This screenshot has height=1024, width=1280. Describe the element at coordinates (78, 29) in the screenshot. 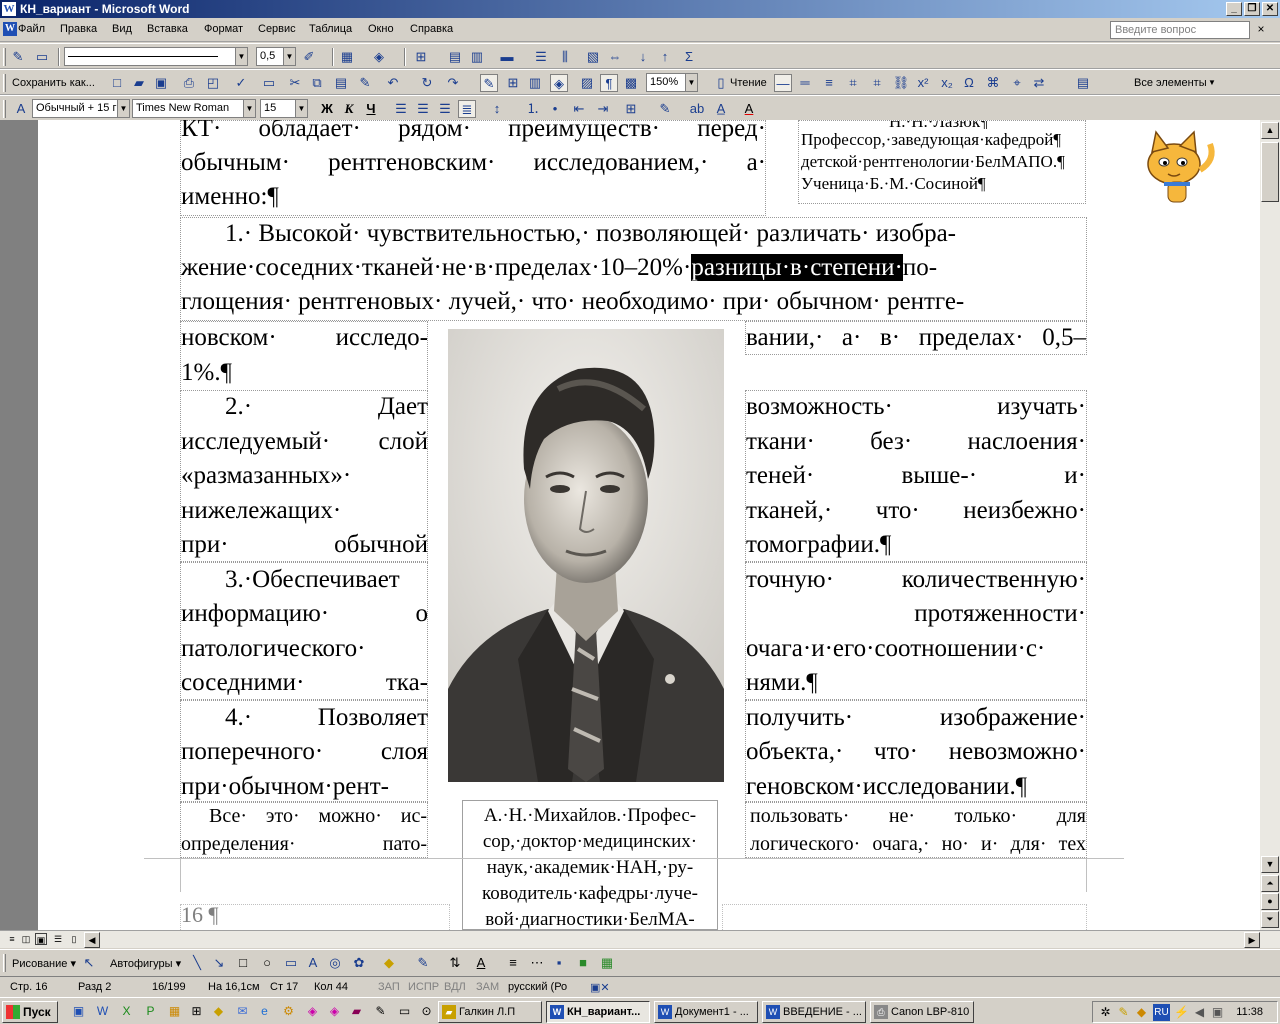

I see `menu-edit: Правка` at that location.